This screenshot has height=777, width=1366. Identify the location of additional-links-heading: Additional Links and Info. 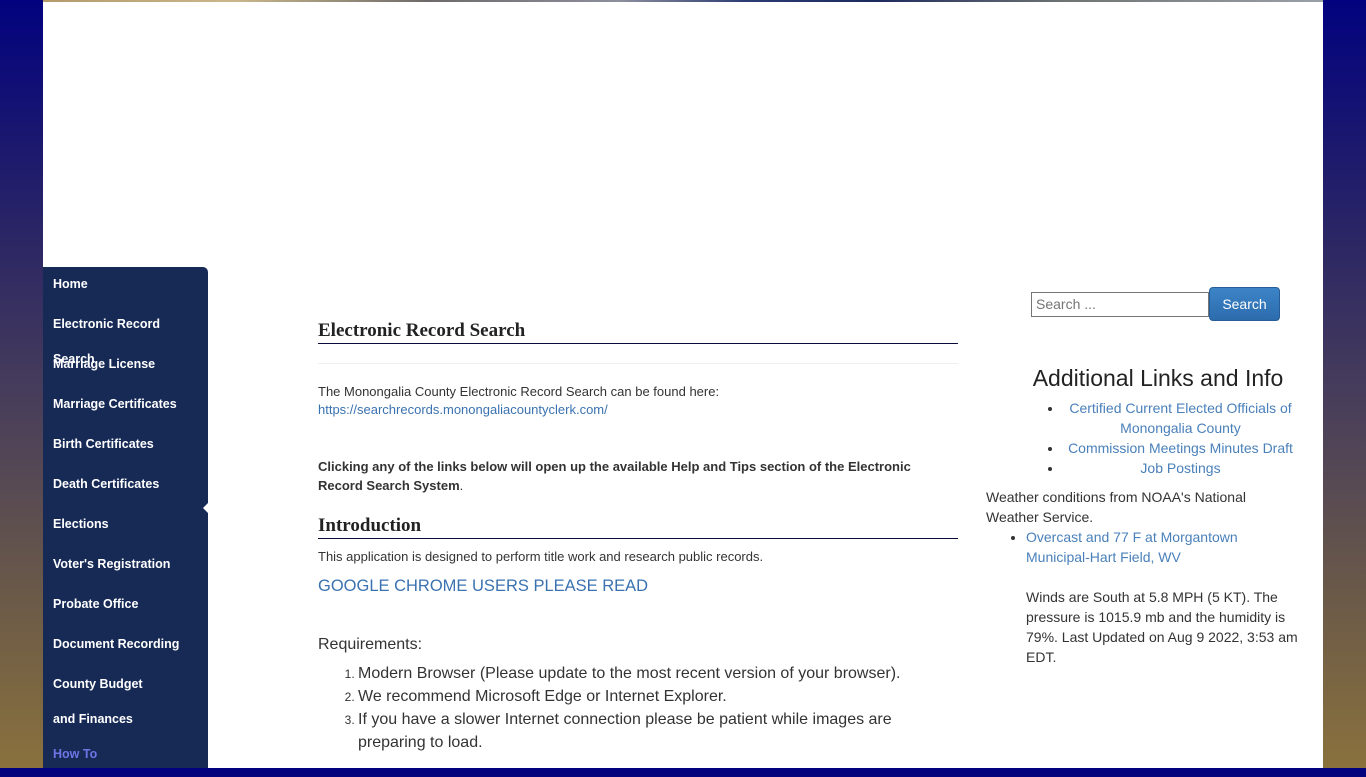
(1158, 378).